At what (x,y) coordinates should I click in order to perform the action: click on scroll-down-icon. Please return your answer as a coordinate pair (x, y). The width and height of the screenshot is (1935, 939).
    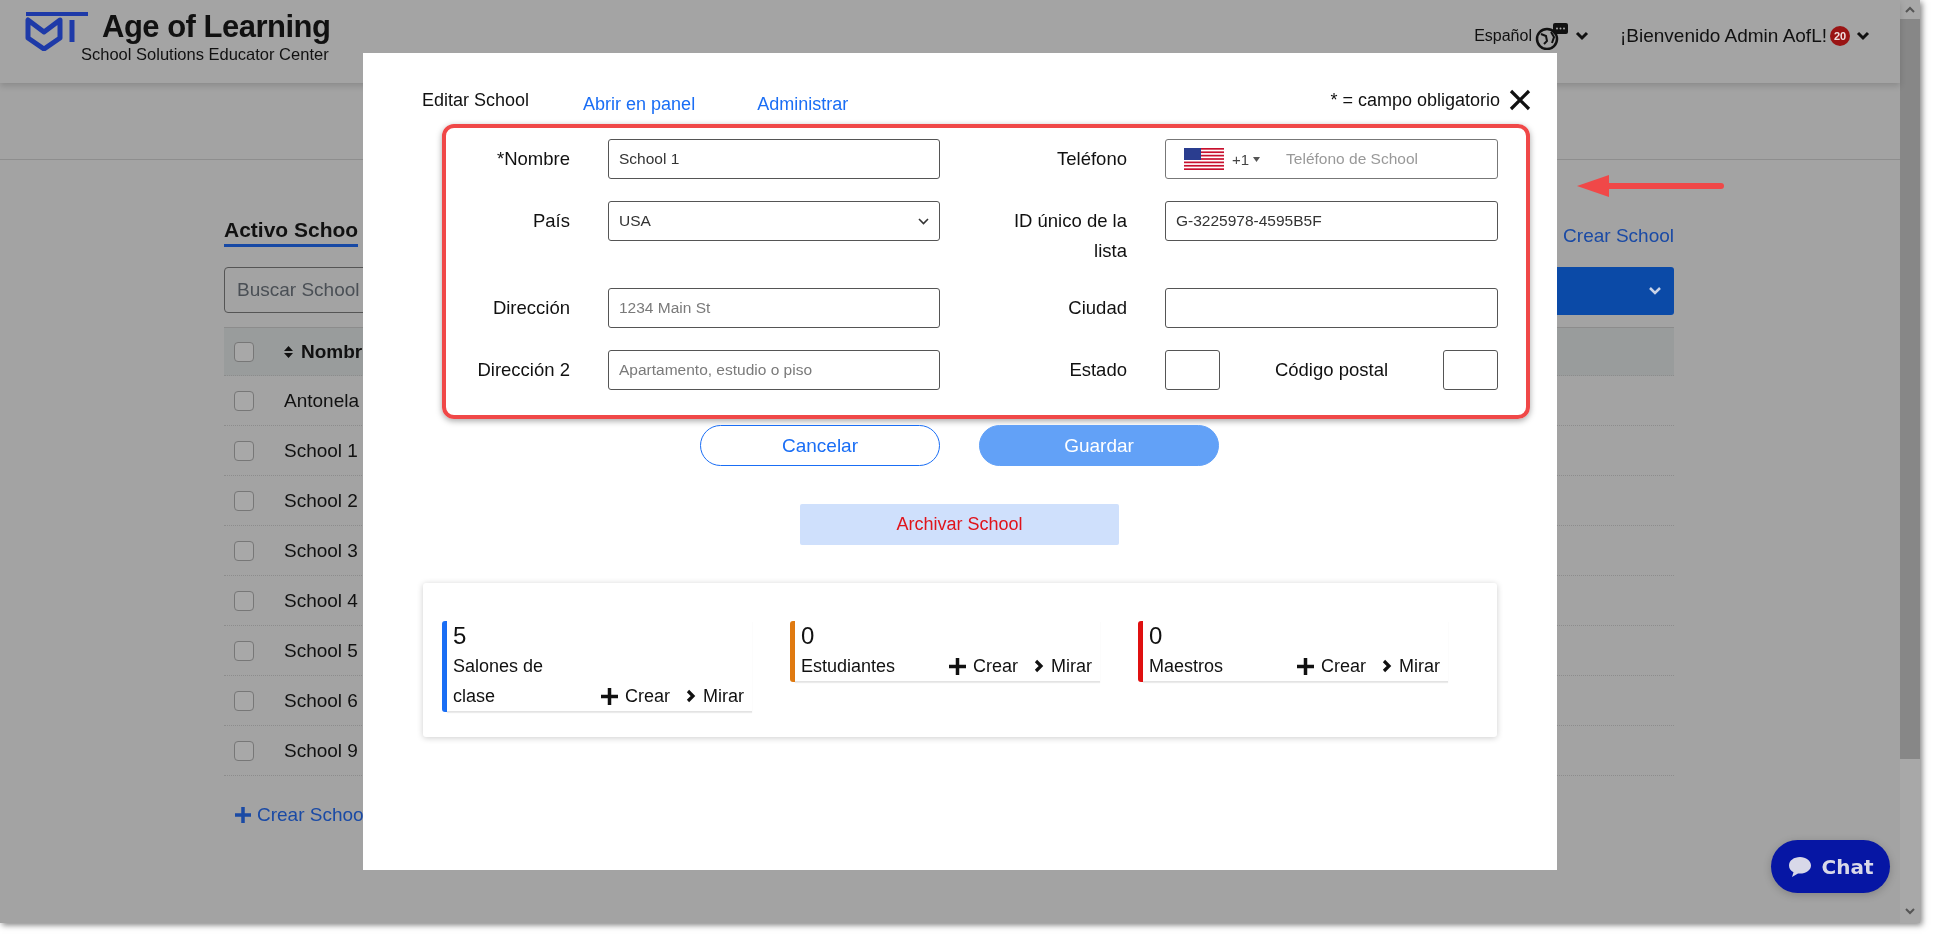
    Looking at the image, I should click on (1910, 911).